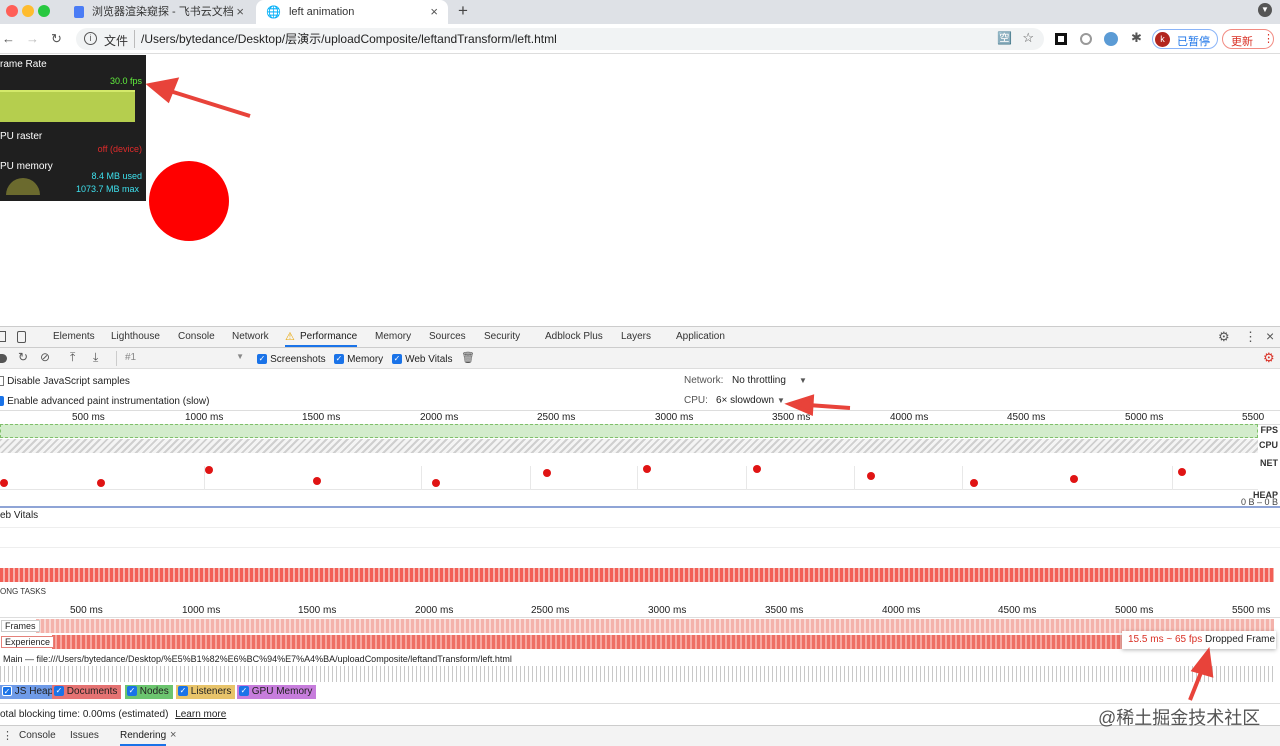  What do you see at coordinates (210, 103) in the screenshot?
I see `arrow-to-fps` at bounding box center [210, 103].